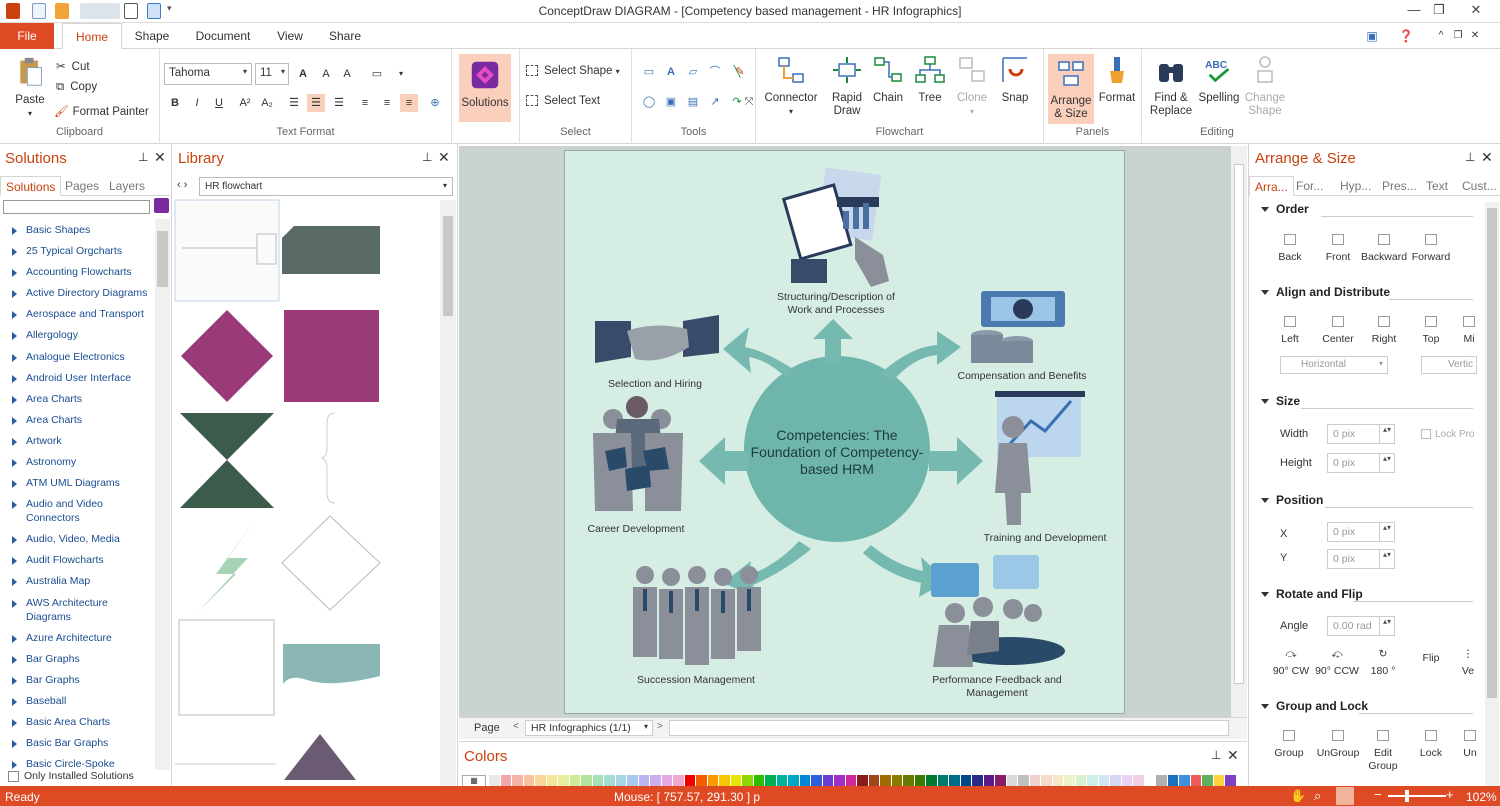 This screenshot has height=806, width=1500. What do you see at coordinates (1117, 80) in the screenshot?
I see `format-button: Format` at bounding box center [1117, 80].